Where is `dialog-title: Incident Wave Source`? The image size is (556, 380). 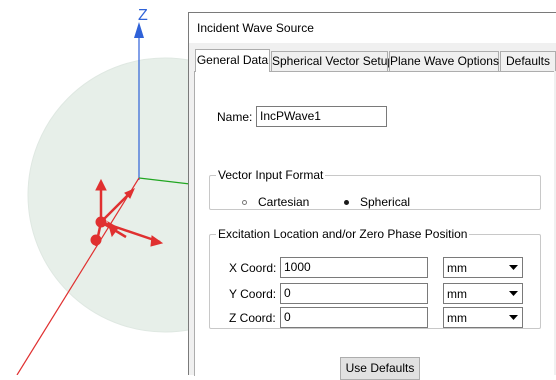 dialog-title: Incident Wave Source is located at coordinates (372, 28).